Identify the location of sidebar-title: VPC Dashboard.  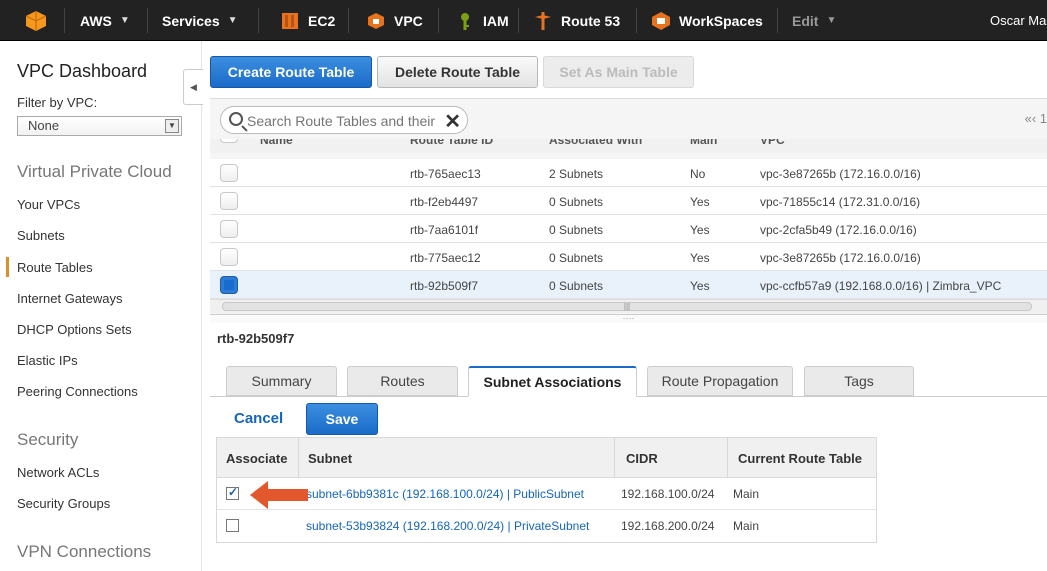
(82, 71).